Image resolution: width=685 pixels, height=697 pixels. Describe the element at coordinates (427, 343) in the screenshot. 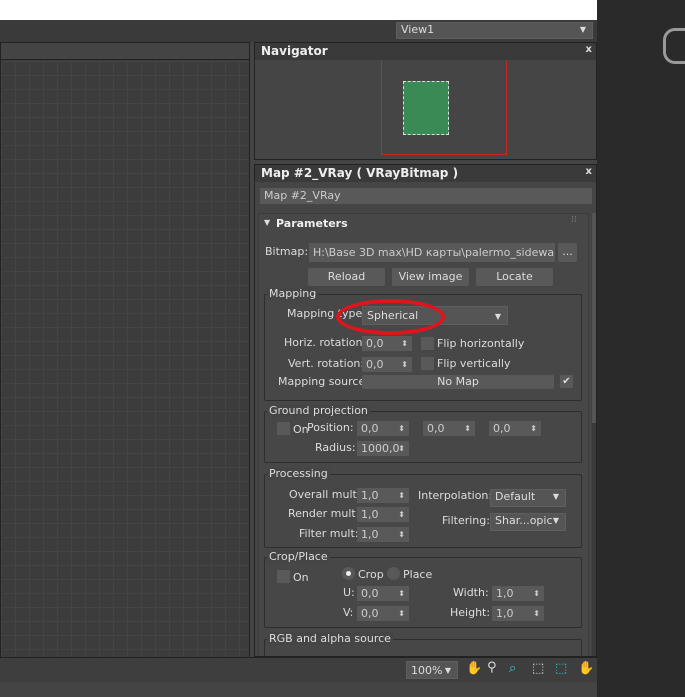

I see `flip-horizontally-checkbox` at that location.